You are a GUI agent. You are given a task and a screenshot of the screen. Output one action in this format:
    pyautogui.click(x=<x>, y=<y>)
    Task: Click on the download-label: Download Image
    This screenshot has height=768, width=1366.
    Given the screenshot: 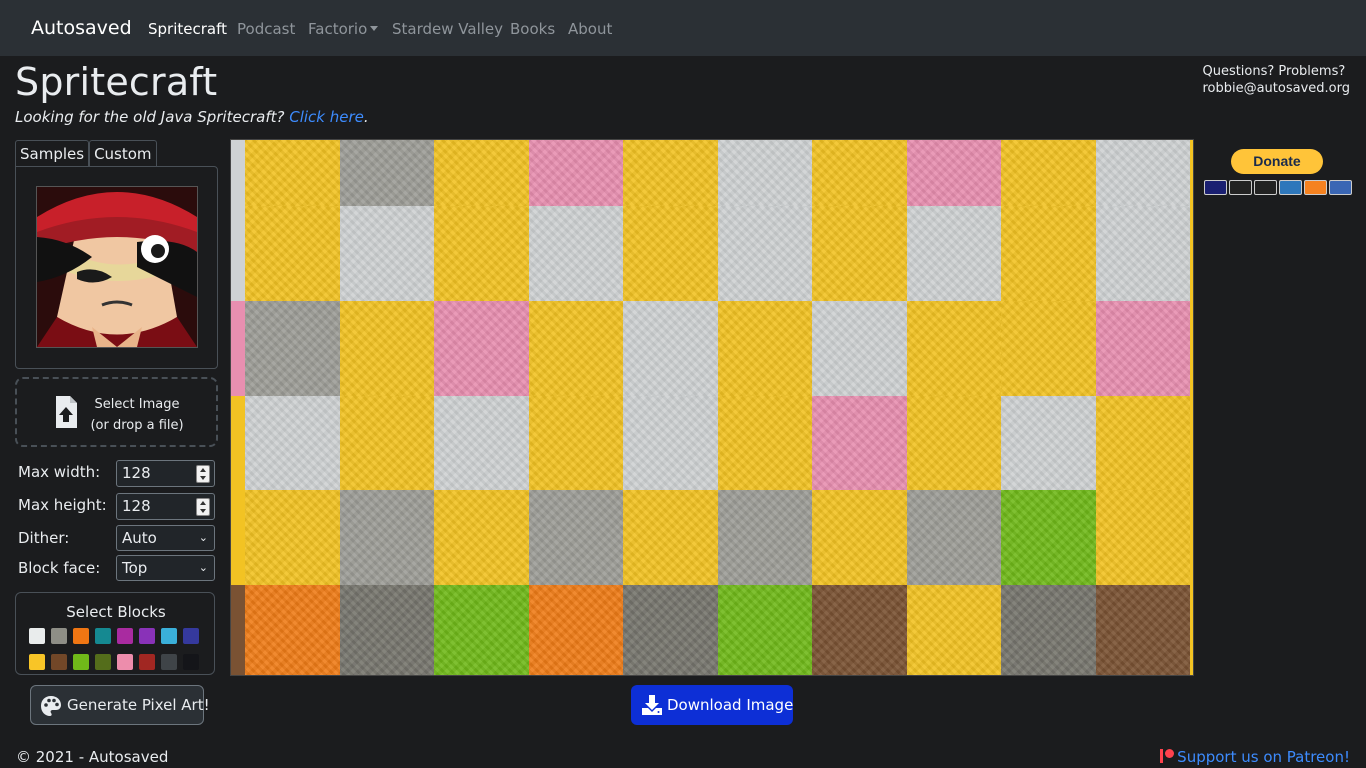 What is the action you would take?
    pyautogui.click(x=730, y=705)
    